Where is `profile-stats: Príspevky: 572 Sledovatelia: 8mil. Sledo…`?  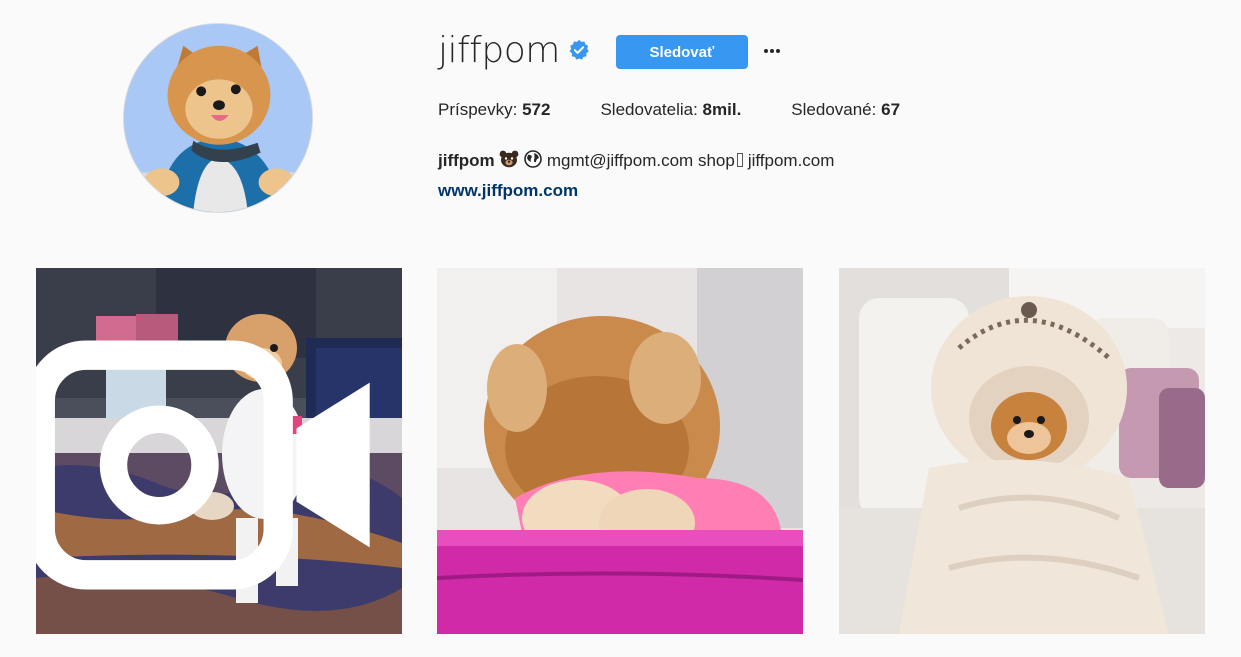 profile-stats: Príspevky: 572 Sledovatelia: 8mil. Sledo… is located at coordinates (694, 110).